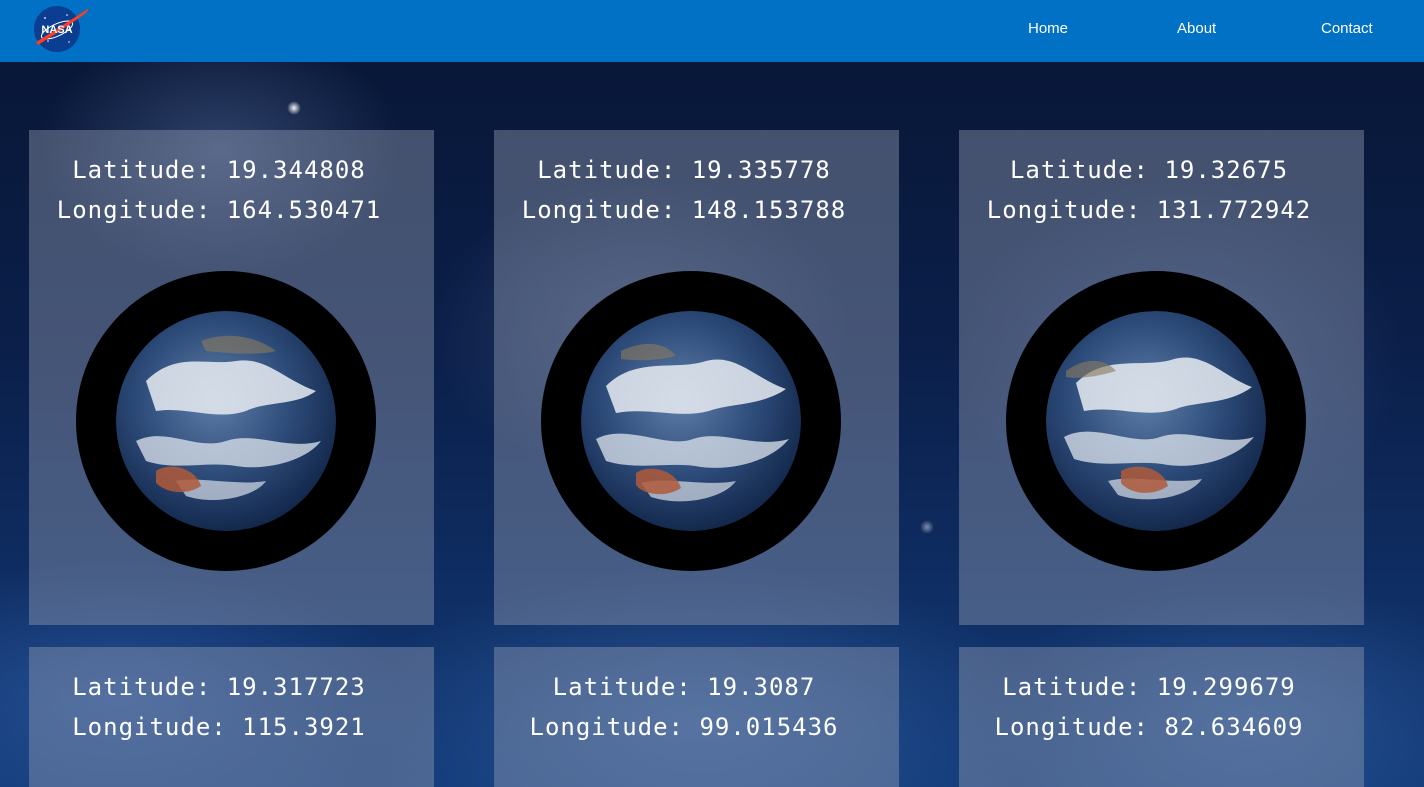  Describe the element at coordinates (684, 210) in the screenshot. I see `longitude-label: Longitude: 148.153788` at that location.